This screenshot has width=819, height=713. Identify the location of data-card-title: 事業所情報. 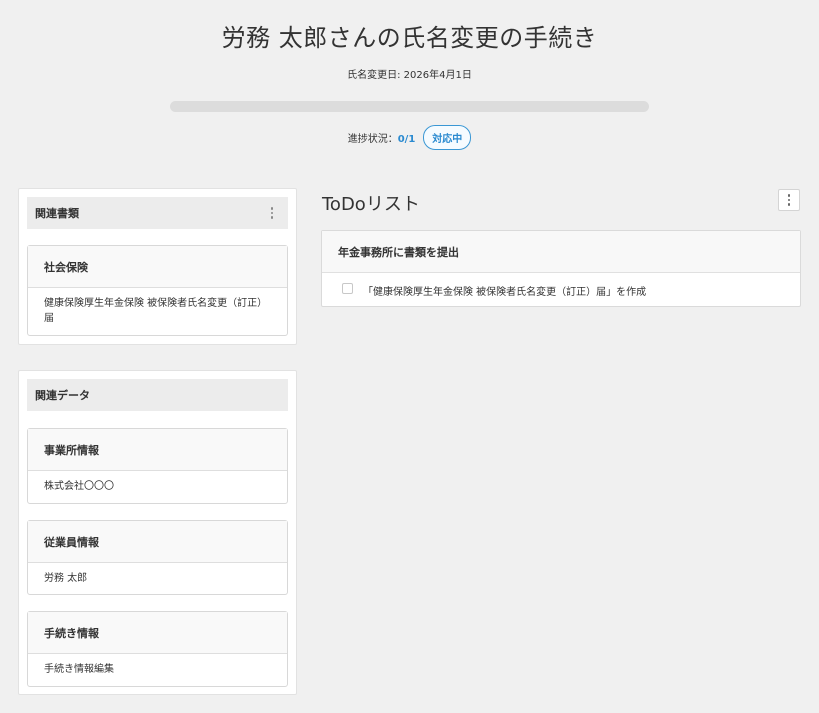
(157, 450).